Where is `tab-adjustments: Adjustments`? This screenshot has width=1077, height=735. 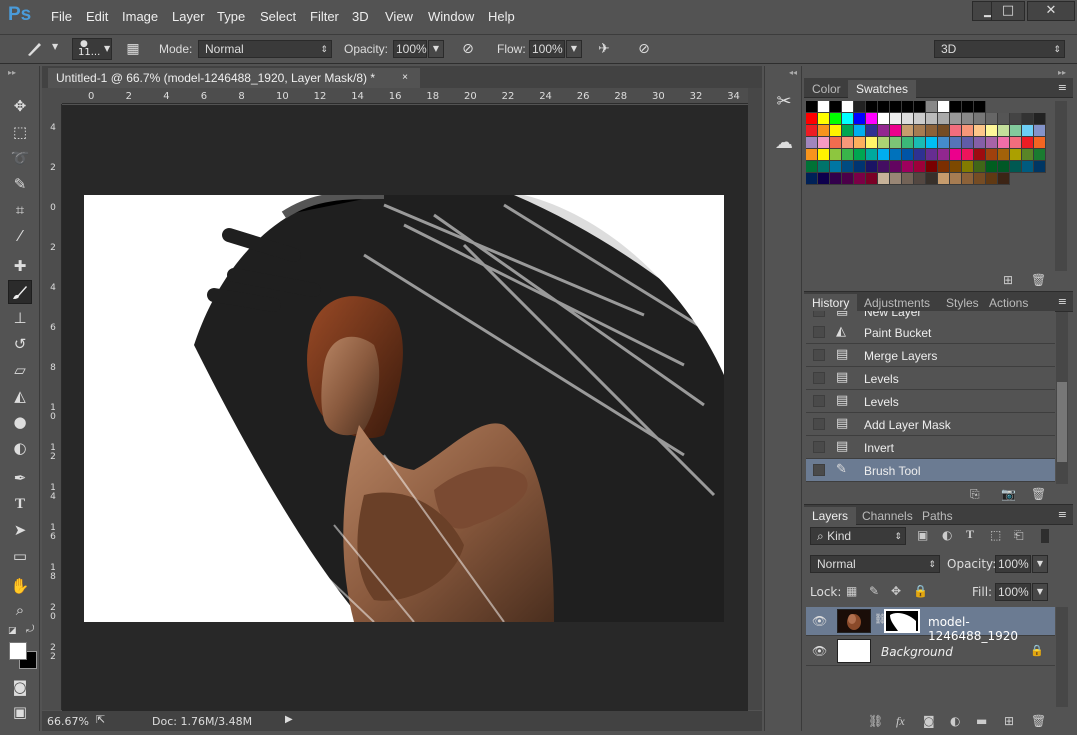
tab-adjustments: Adjustments is located at coordinates (897, 303).